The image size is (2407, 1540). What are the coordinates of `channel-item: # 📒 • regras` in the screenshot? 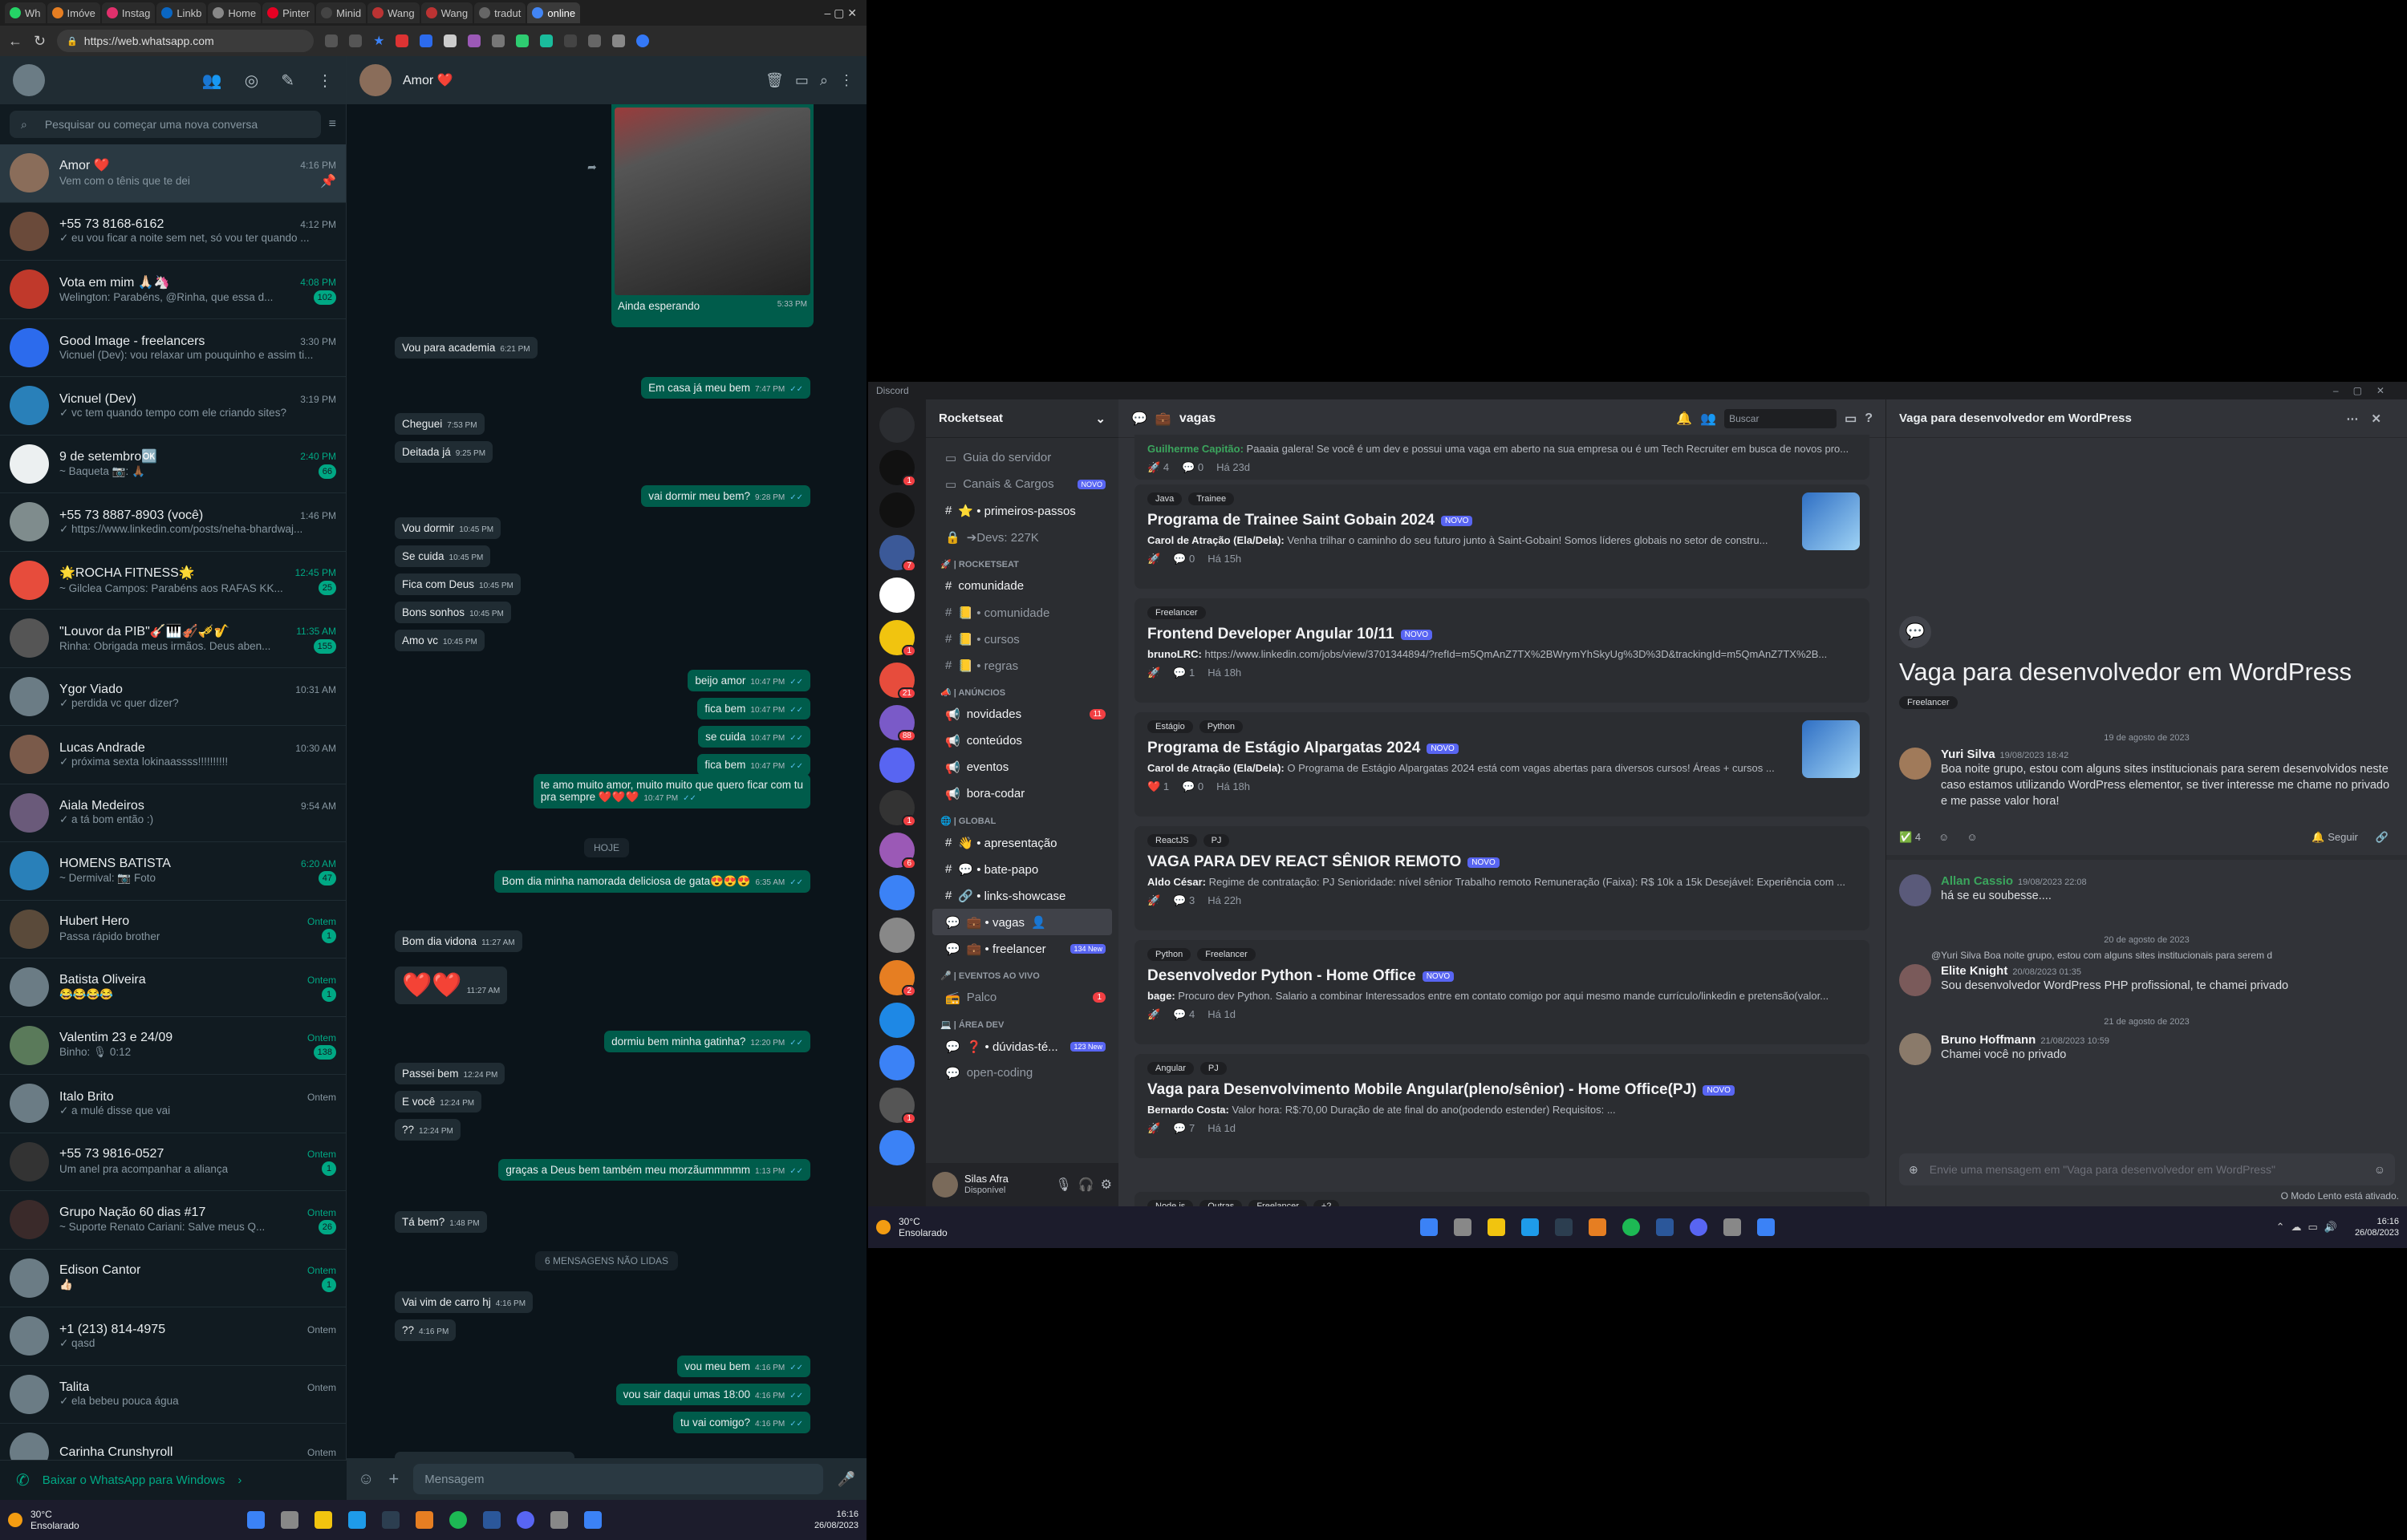 It's located at (1022, 665).